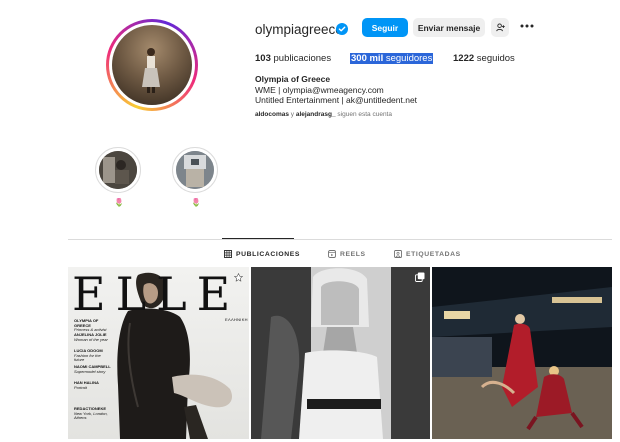  Describe the element at coordinates (90, 371) in the screenshot. I see `cover-line-4-sub: Supermodel story` at that location.